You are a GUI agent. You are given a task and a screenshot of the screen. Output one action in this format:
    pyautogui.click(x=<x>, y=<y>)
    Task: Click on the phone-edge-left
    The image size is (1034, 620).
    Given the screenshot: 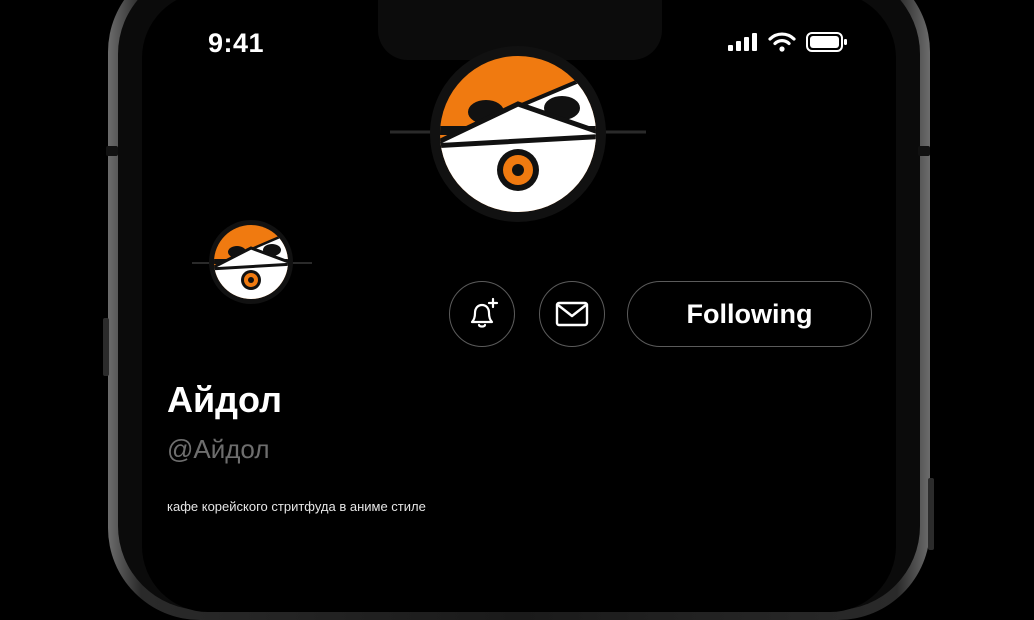 What is the action you would take?
    pyautogui.click(x=112, y=151)
    